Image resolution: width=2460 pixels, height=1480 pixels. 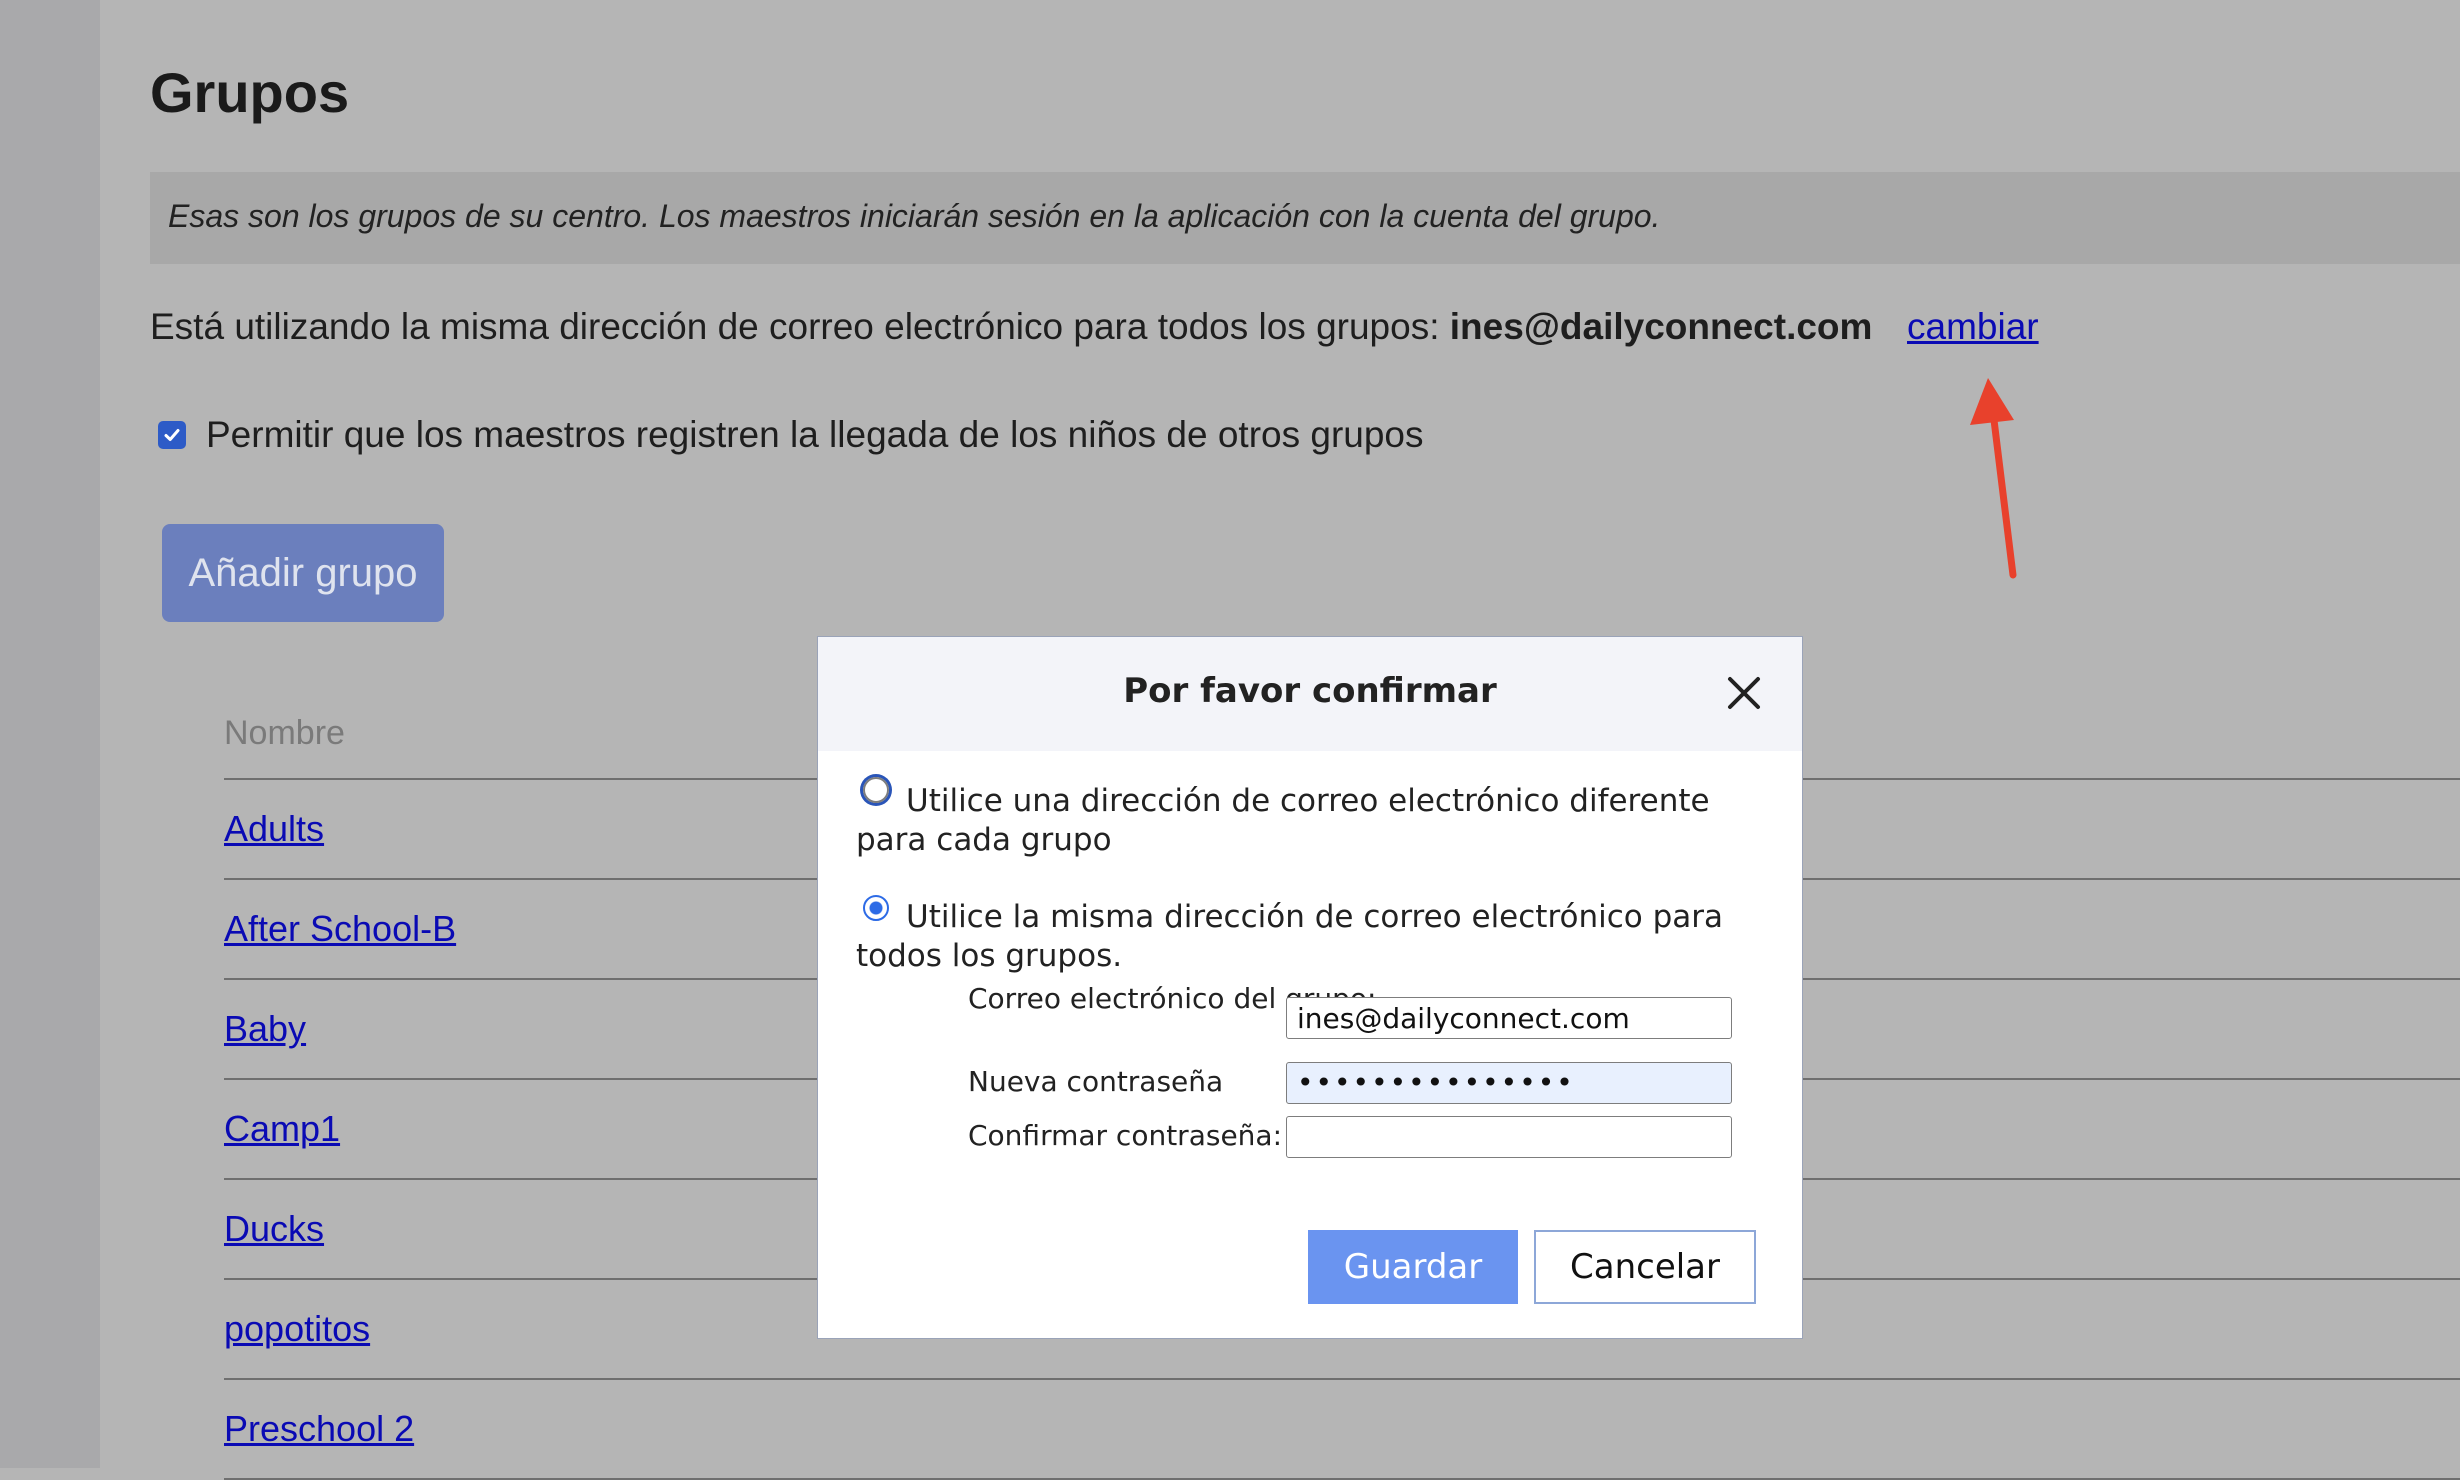 What do you see at coordinates (1342, 1430) in the screenshot?
I see `table-row: Preschool 2` at bounding box center [1342, 1430].